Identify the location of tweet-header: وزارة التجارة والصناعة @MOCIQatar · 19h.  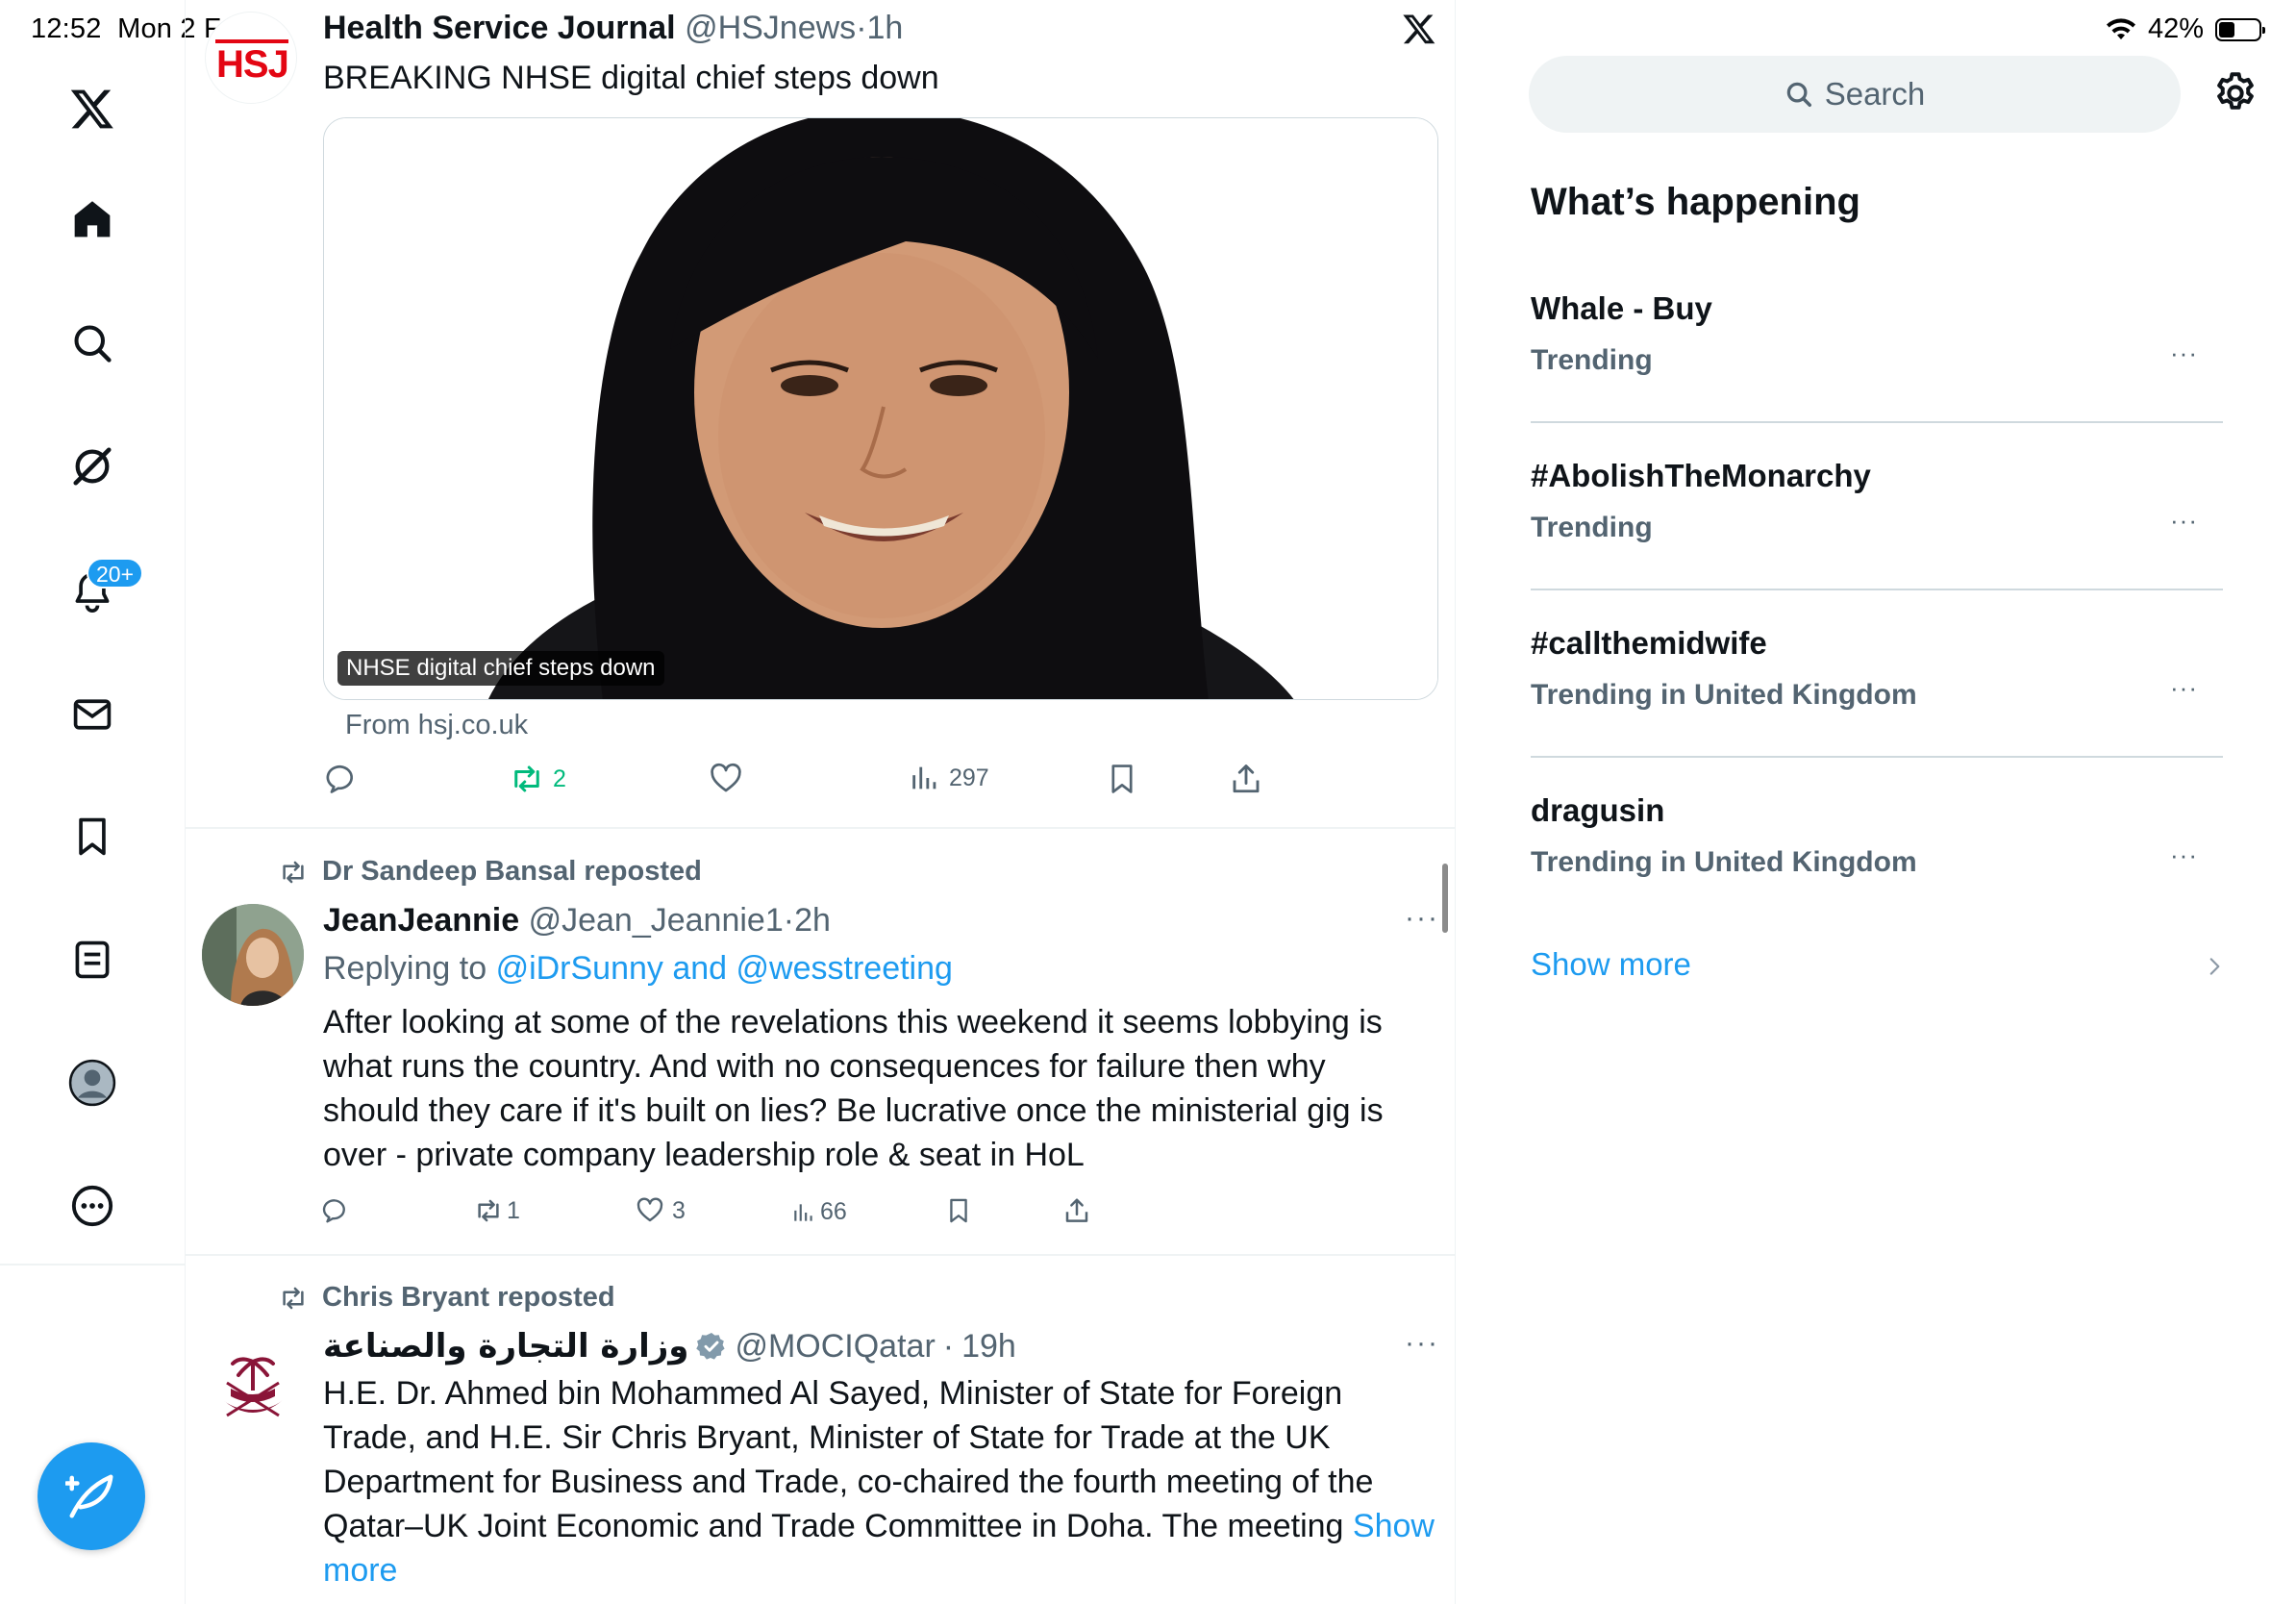
(669, 1346).